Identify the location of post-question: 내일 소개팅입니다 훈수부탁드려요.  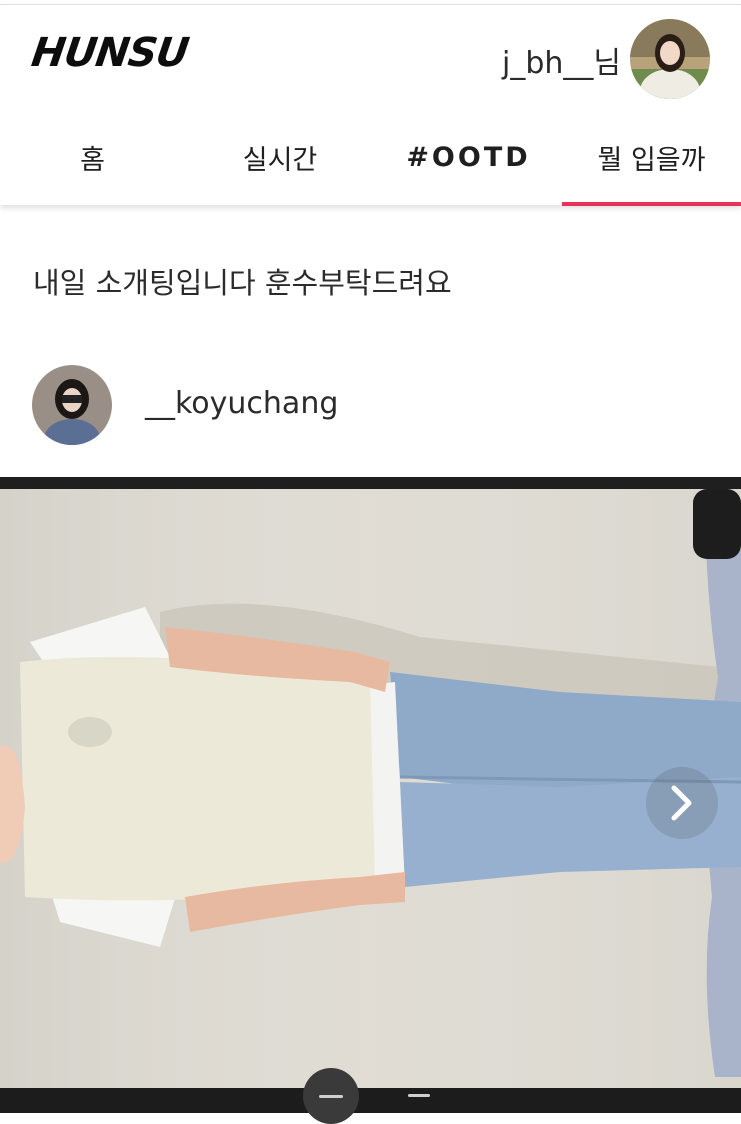
(242, 283).